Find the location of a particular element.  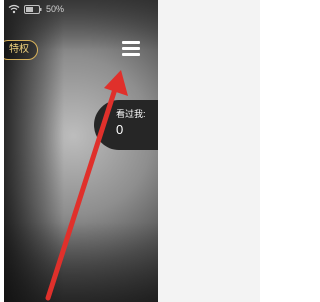

privilege-badge: 特权 is located at coordinates (21, 50).